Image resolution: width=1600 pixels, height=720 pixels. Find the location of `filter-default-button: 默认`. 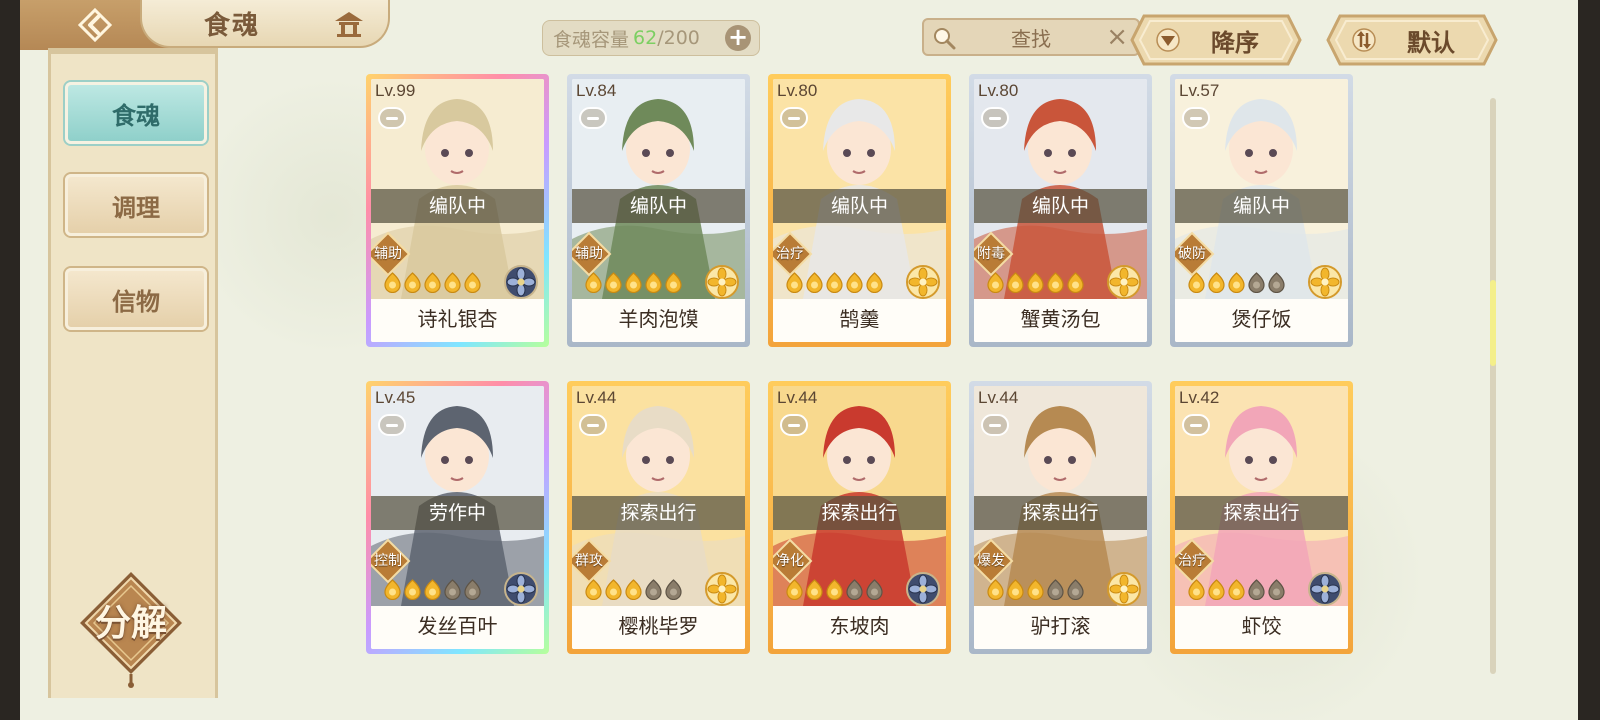

filter-default-button: 默认 is located at coordinates (1412, 40).